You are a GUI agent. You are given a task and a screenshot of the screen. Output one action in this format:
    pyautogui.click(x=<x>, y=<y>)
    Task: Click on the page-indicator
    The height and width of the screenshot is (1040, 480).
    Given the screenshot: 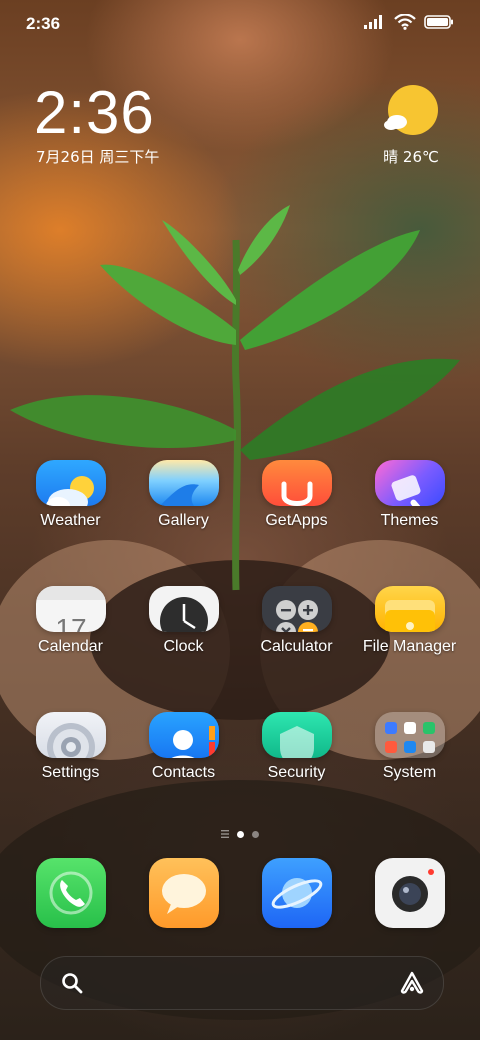 What is the action you would take?
    pyautogui.click(x=240, y=834)
    